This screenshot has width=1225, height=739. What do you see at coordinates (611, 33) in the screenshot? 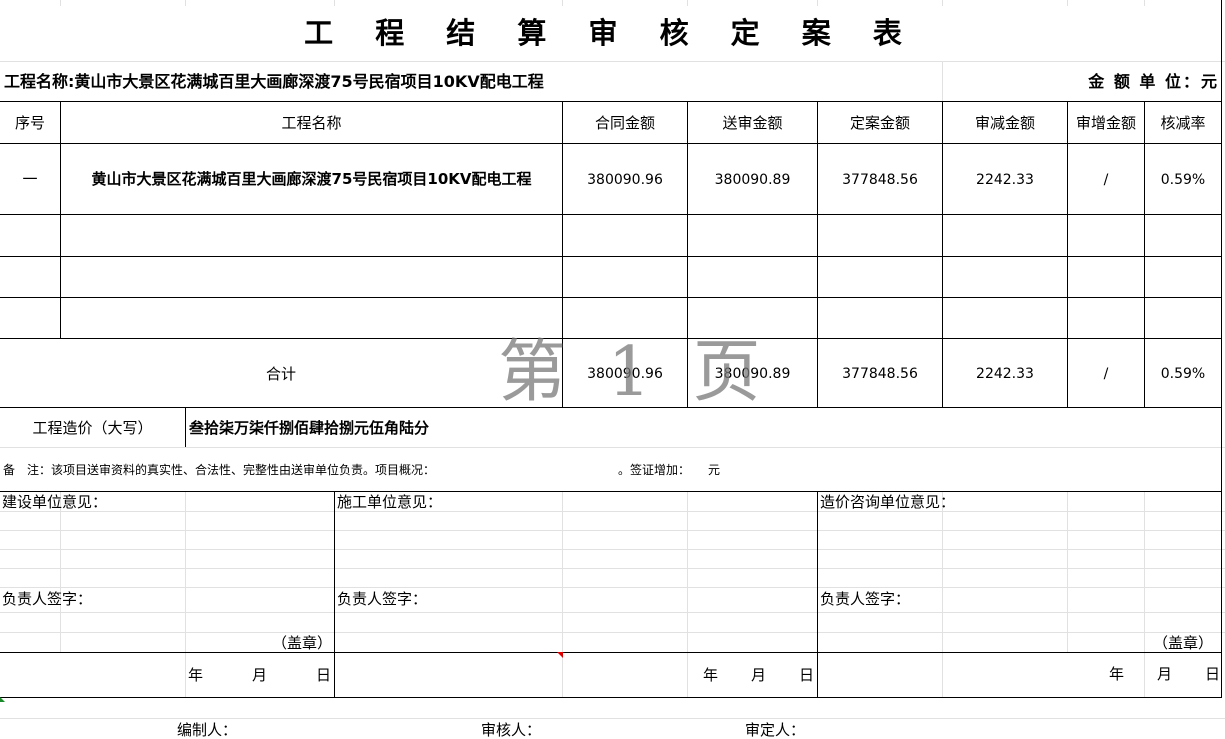
I see `page-title: 工 程 结 算 审 核 定 案 表` at bounding box center [611, 33].